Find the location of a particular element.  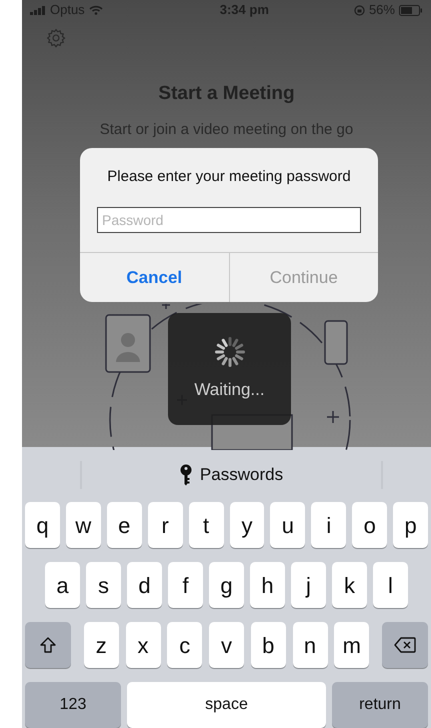

letter-key: v is located at coordinates (226, 645).